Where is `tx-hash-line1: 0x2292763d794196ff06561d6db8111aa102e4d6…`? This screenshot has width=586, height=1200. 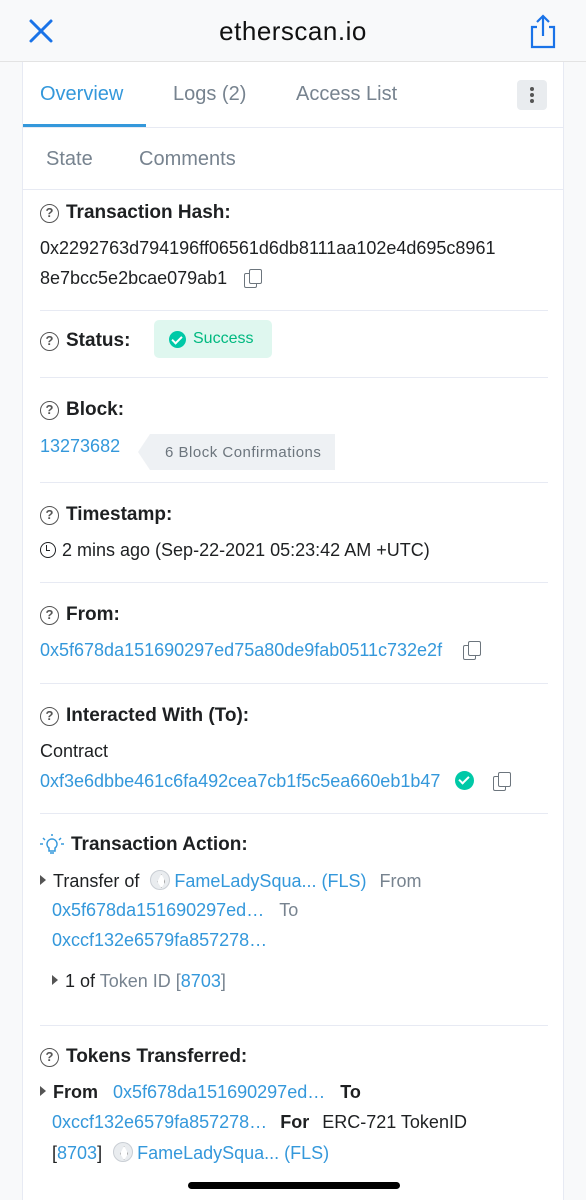
tx-hash-line1: 0x2292763d794196ff06561d6db8111aa102e4d6… is located at coordinates (268, 248).